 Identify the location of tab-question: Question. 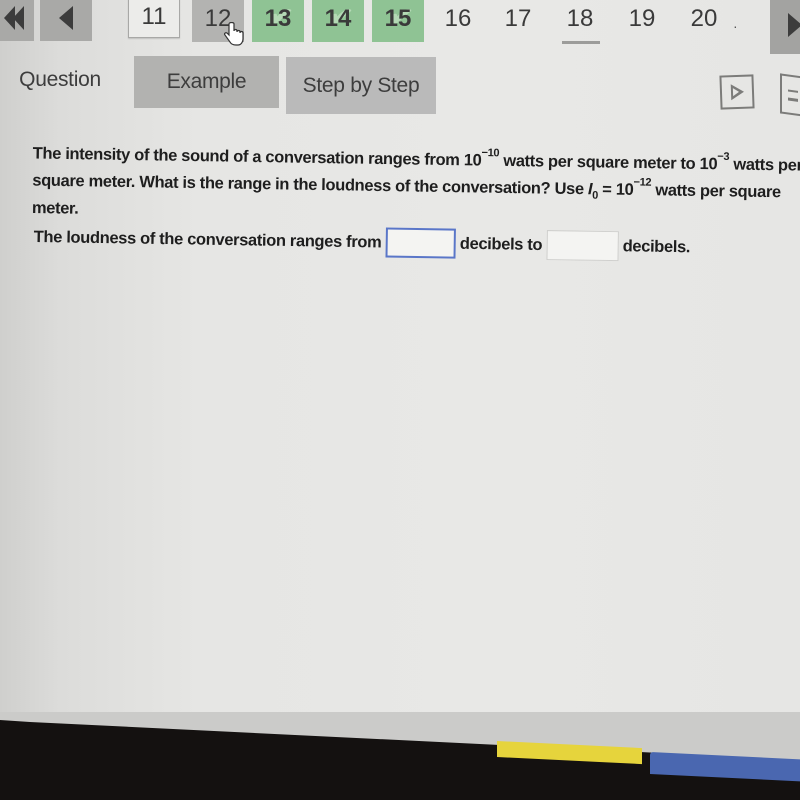
(60, 80).